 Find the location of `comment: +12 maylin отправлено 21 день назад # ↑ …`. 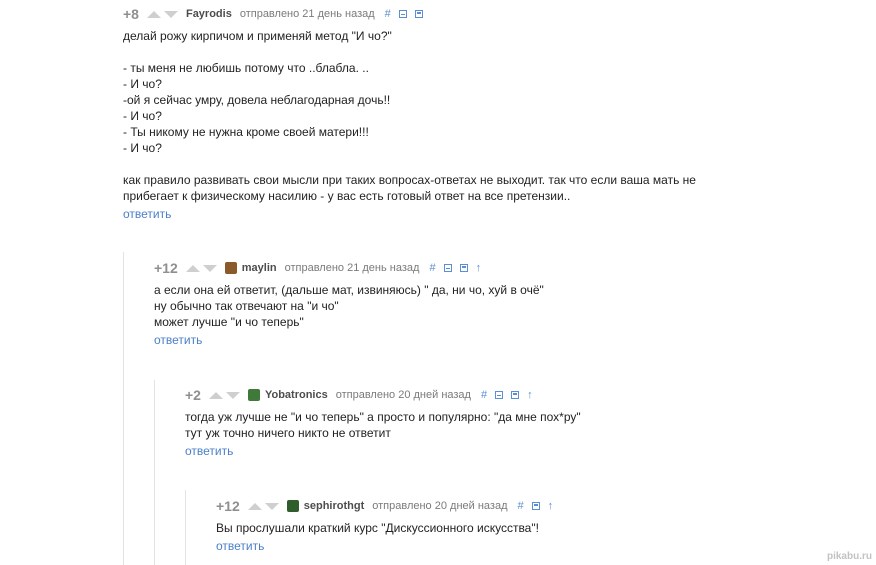

comment: +12 maylin отправлено 21 день назад # ↑ … is located at coordinates (504, 304).